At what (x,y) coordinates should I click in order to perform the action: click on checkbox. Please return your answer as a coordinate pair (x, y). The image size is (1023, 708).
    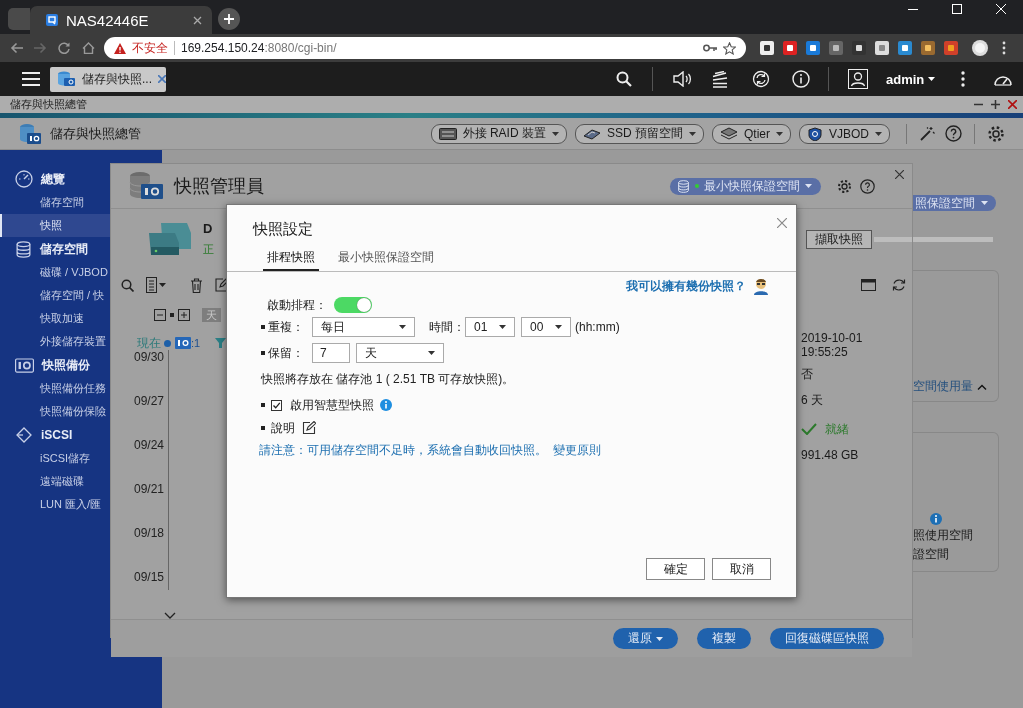
    Looking at the image, I should click on (276, 405).